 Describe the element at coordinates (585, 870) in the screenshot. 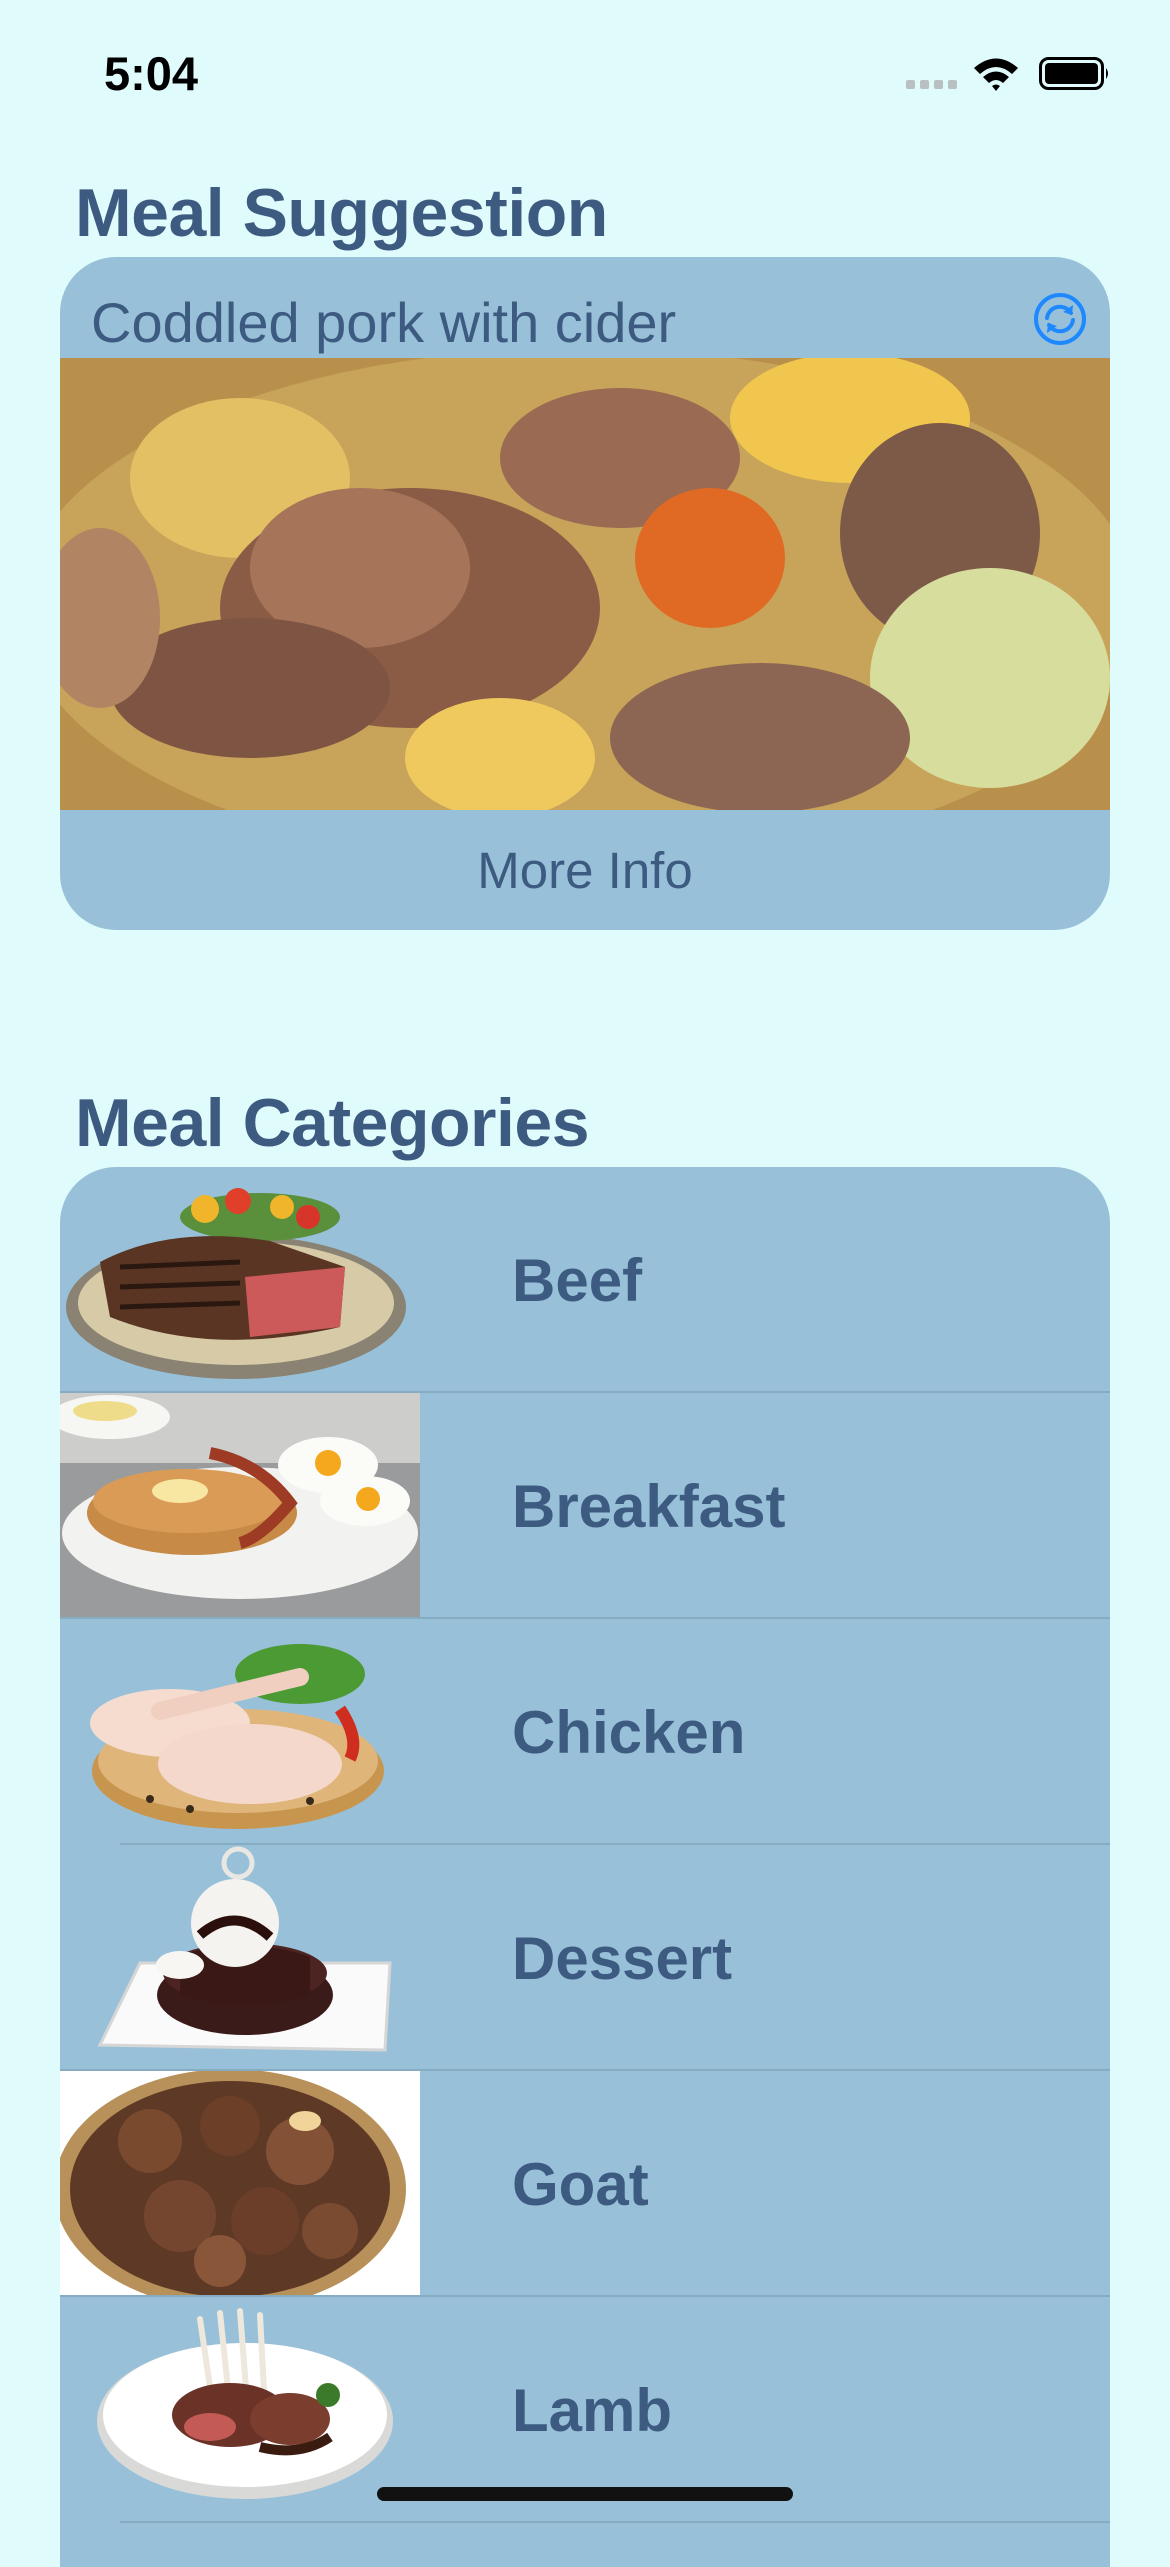

I see `more-info-button: More Info` at that location.